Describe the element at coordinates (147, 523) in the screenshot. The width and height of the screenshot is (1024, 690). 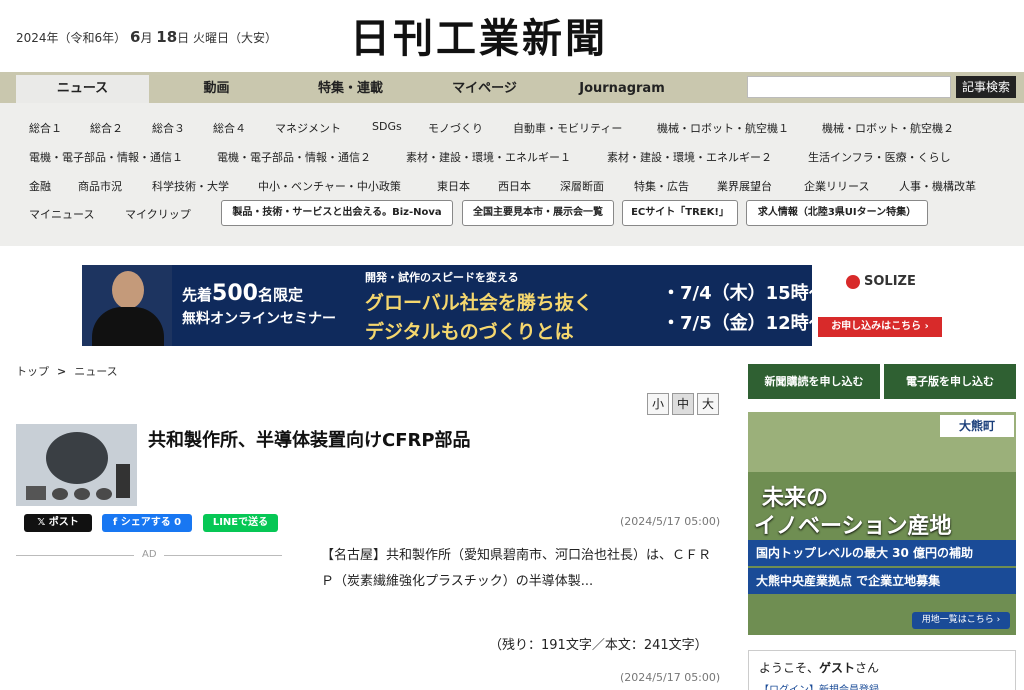
I see `share-facebook-button: f シェアする 0` at that location.